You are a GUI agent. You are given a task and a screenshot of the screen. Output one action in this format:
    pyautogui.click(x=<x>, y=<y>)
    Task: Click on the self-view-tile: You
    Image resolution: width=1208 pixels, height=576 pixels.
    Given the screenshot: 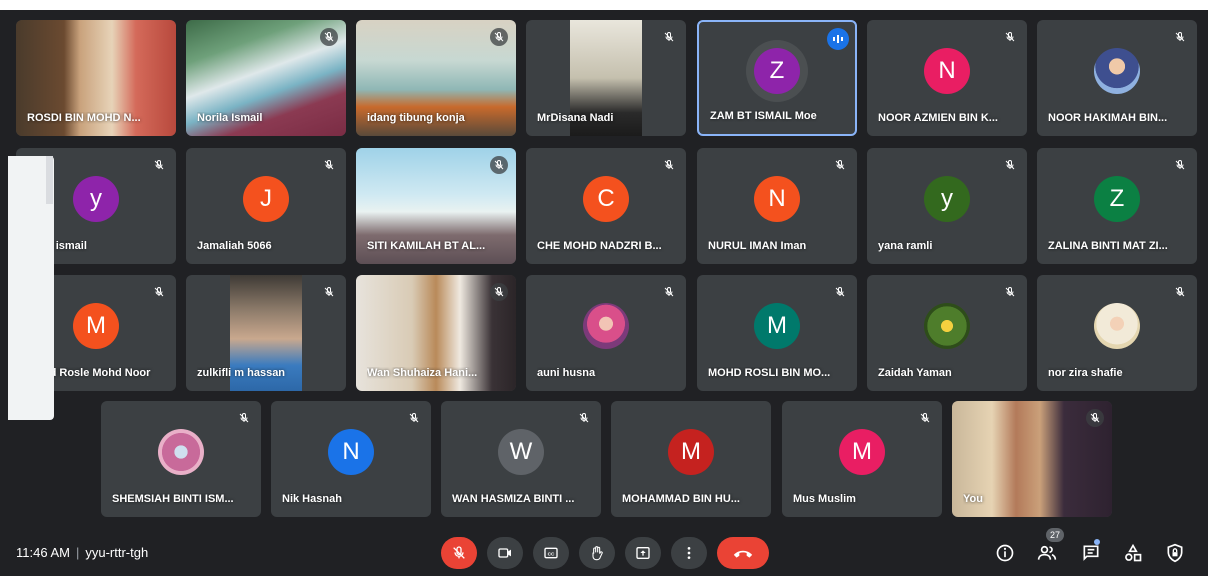 What is the action you would take?
    pyautogui.click(x=1032, y=459)
    